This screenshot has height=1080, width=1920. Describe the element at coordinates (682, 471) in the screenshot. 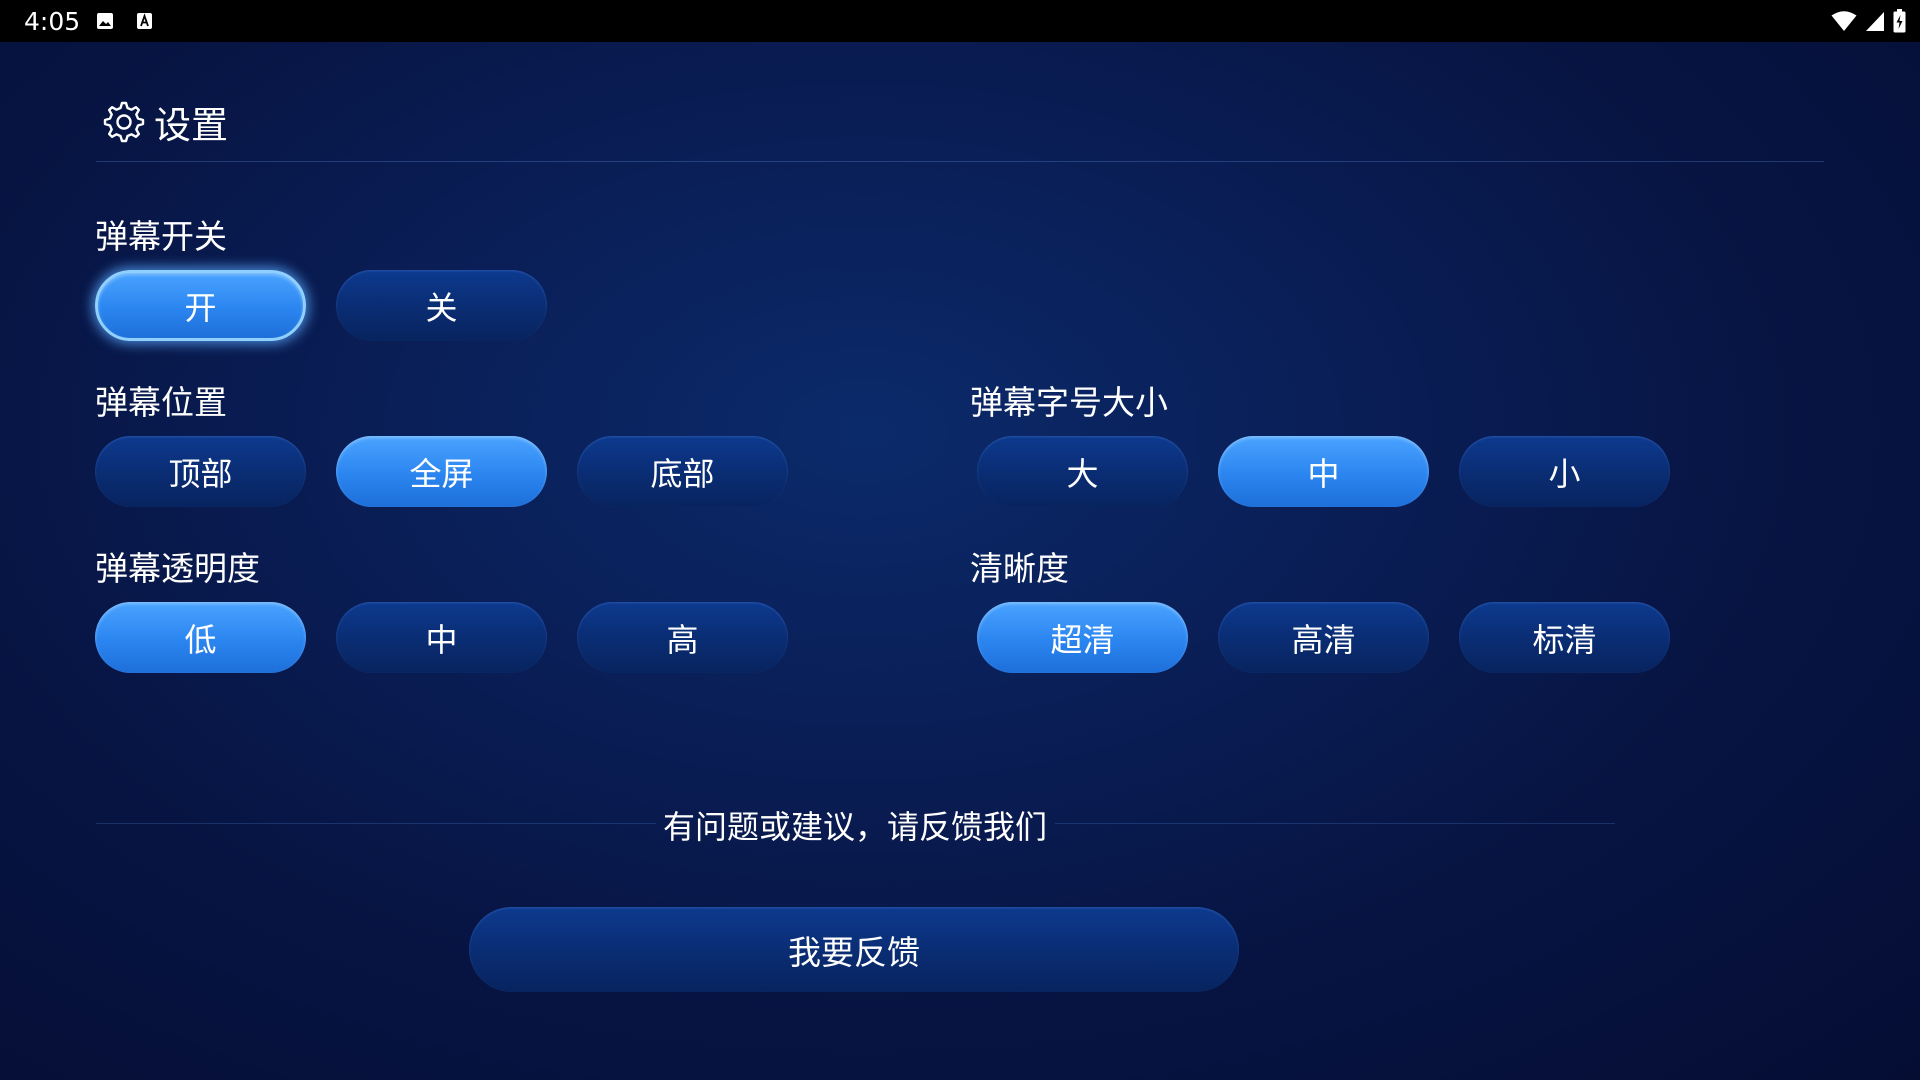

I see `danmaku-position-bottom-button: 底部` at that location.